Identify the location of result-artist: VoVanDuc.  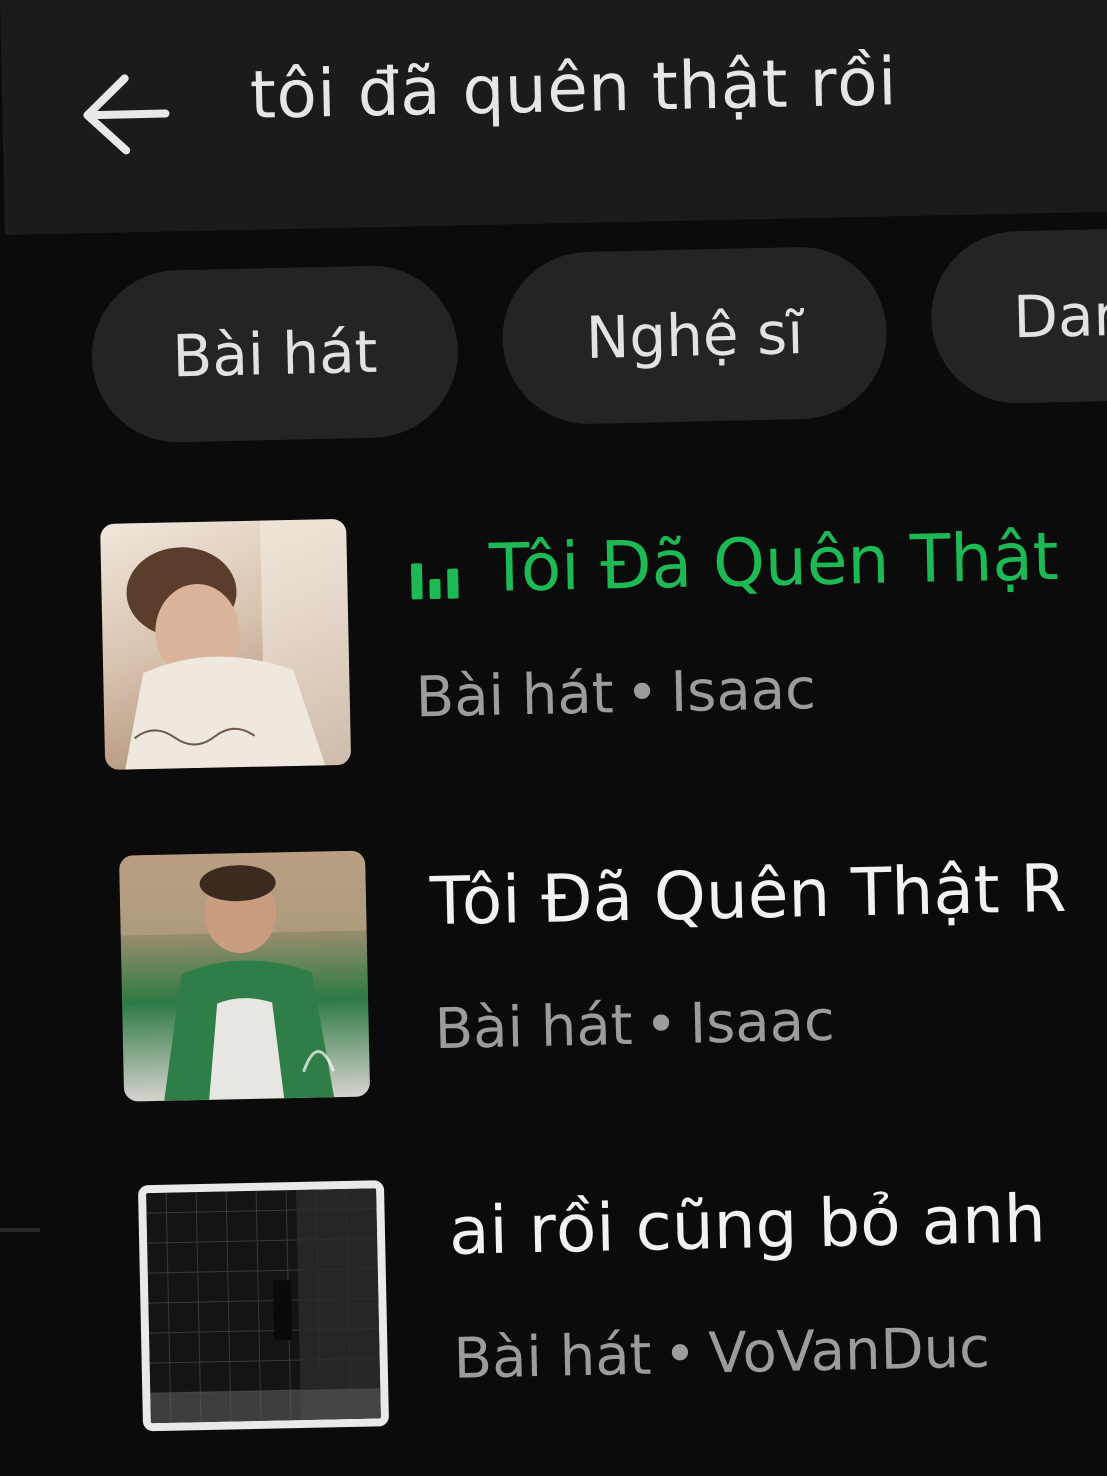
(849, 1351).